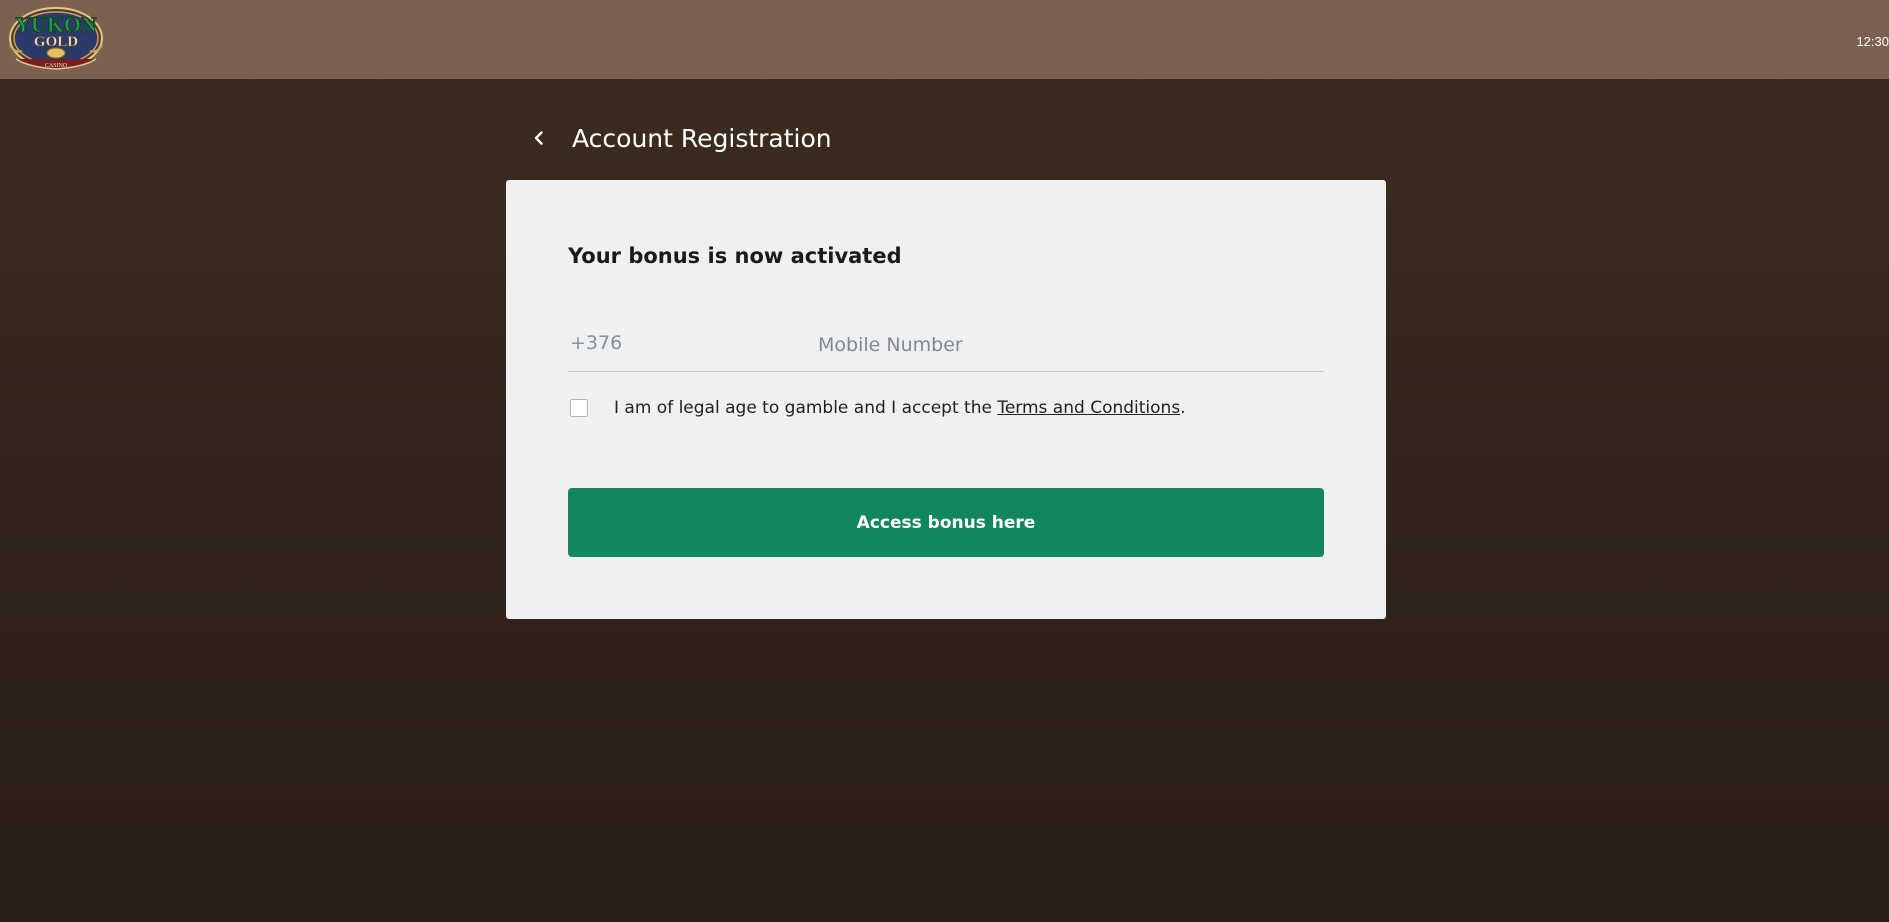  I want to click on terms-and-conditions-link: Terms and Conditions, so click(1088, 408).